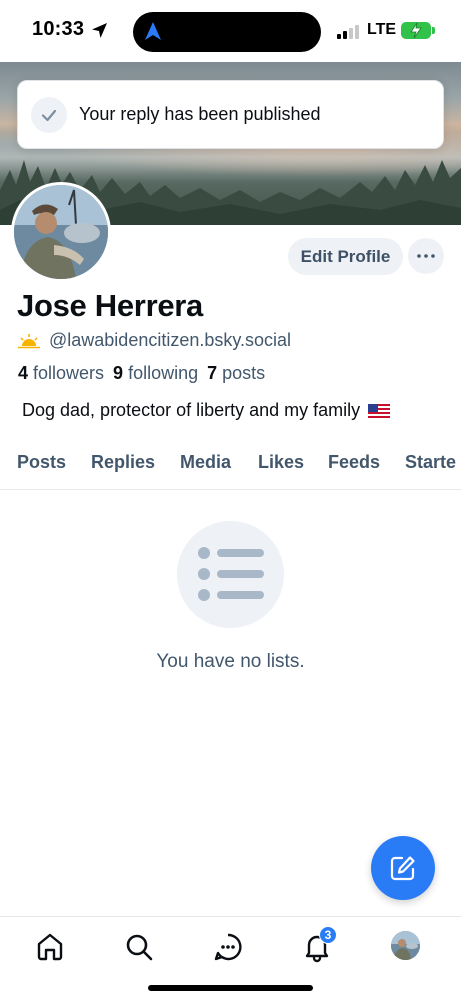 Image resolution: width=461 pixels, height=1000 pixels. I want to click on notification-badge: 3, so click(328, 935).